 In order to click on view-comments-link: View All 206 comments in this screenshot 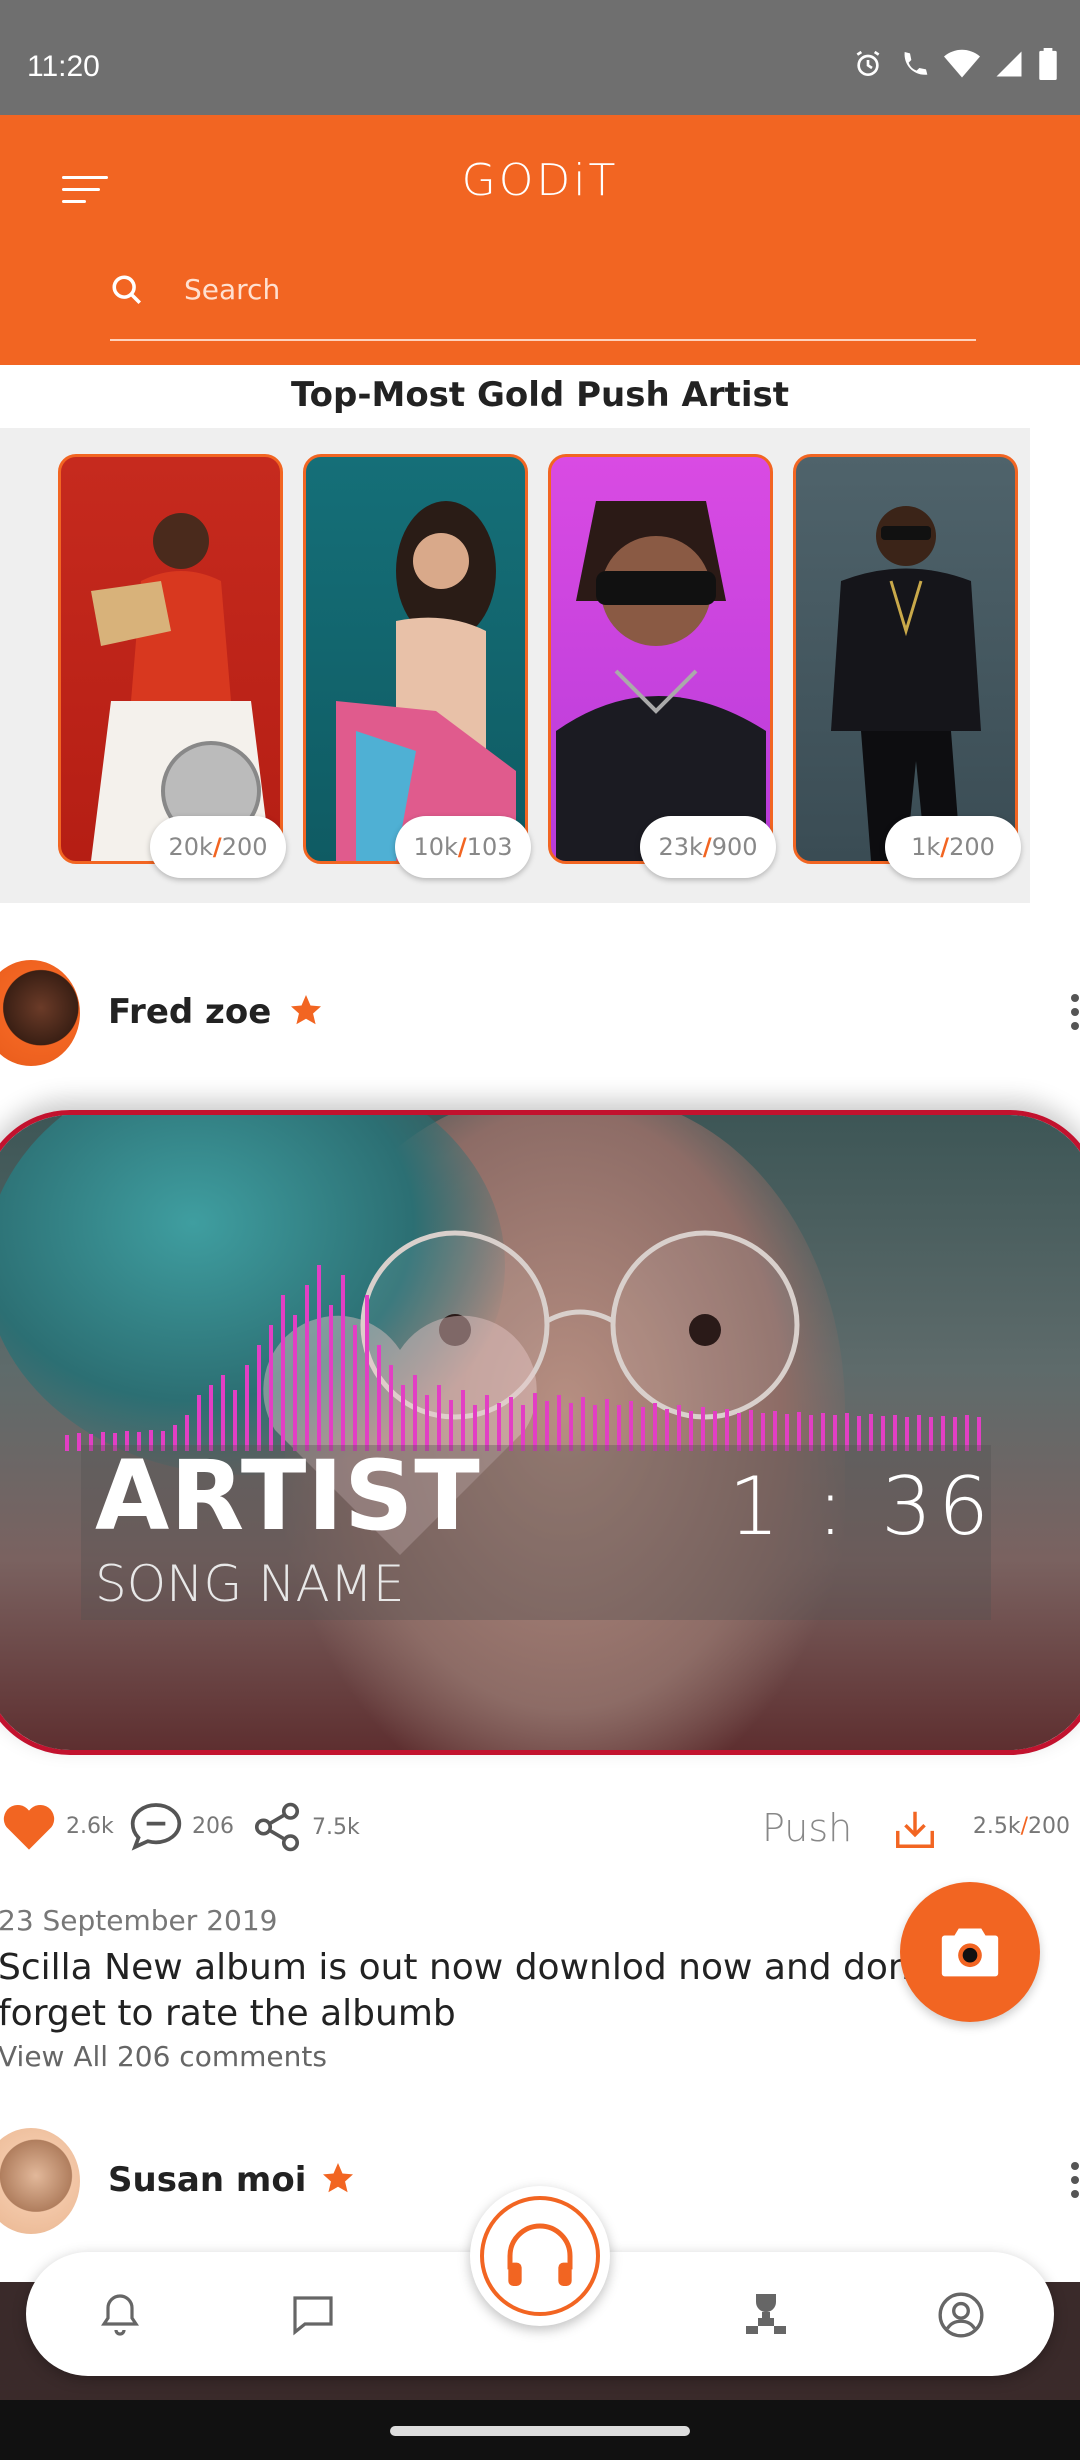, I will do `click(163, 2056)`.